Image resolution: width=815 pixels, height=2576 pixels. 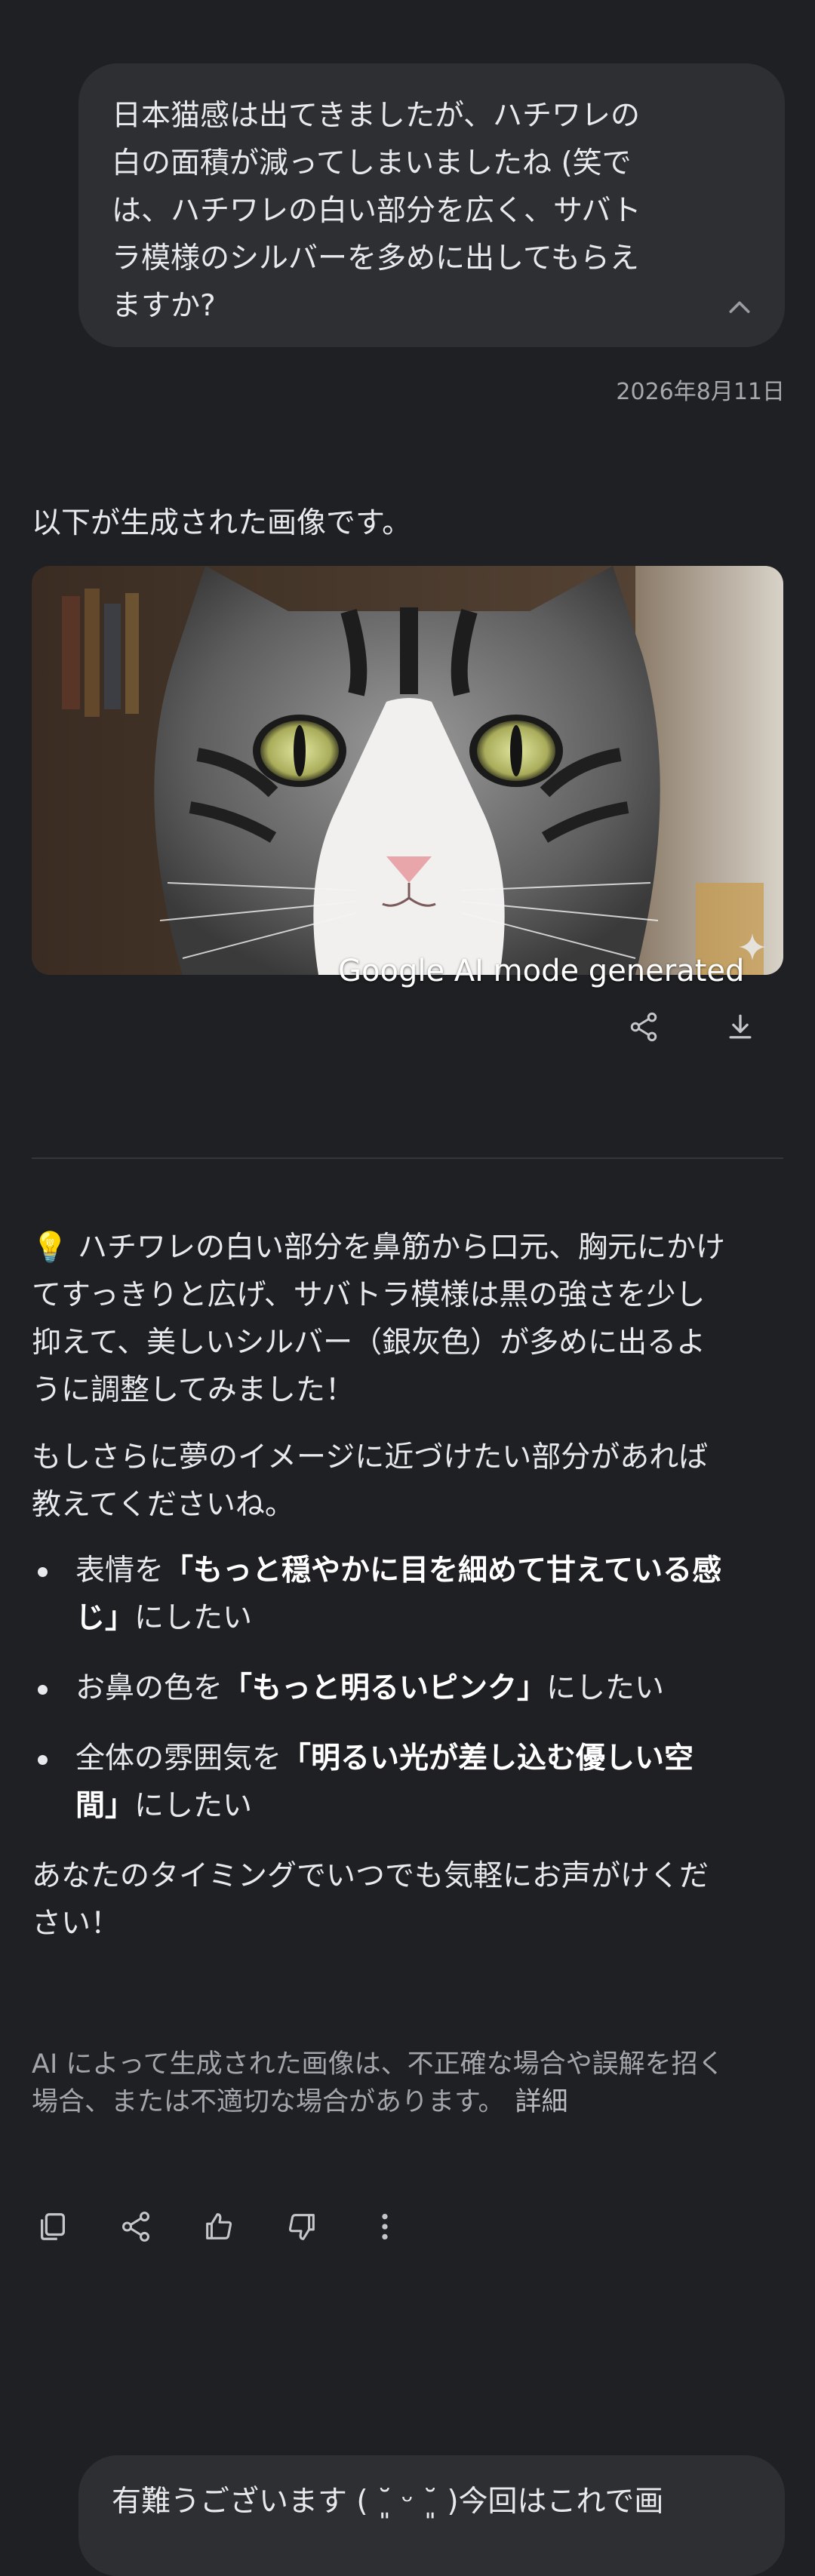 I want to click on chevron-up-icon, so click(x=739, y=307).